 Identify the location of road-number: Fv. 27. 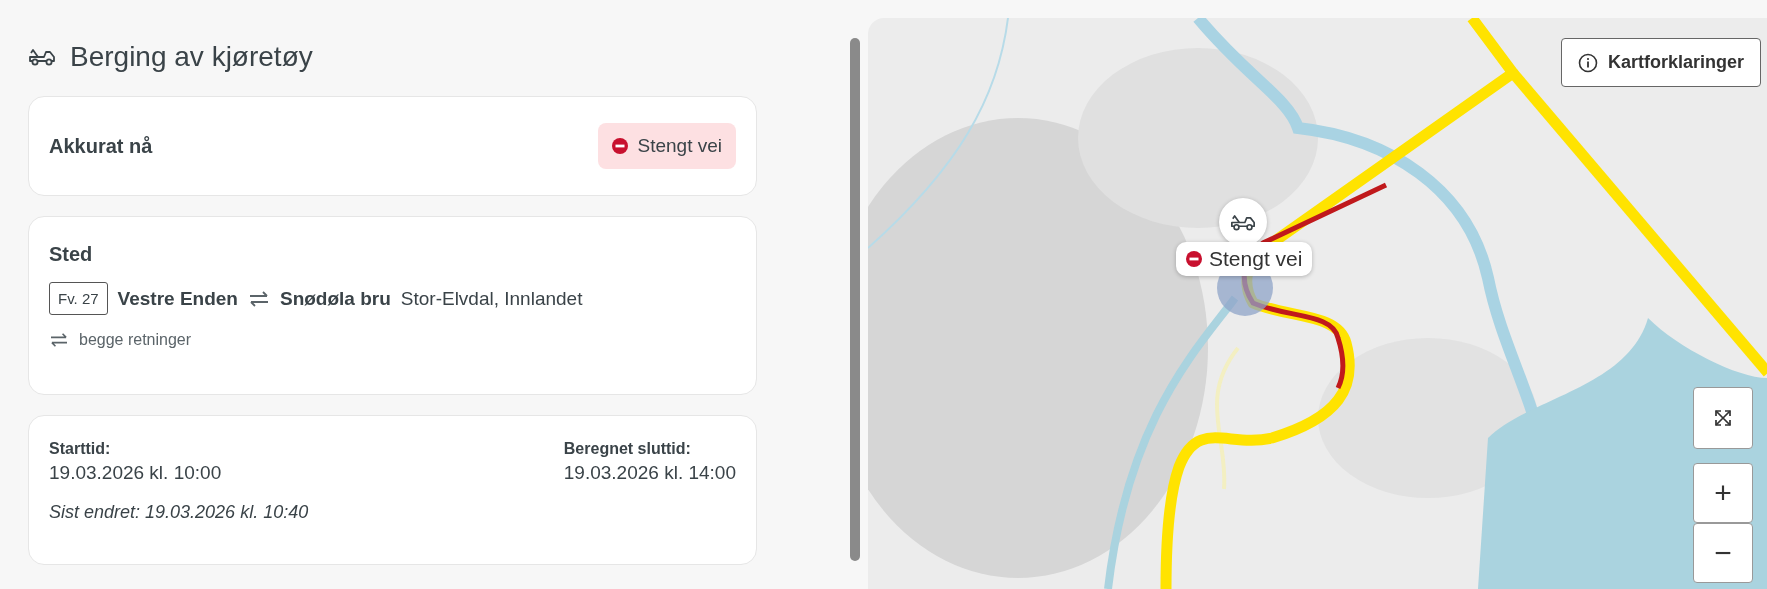
(78, 298).